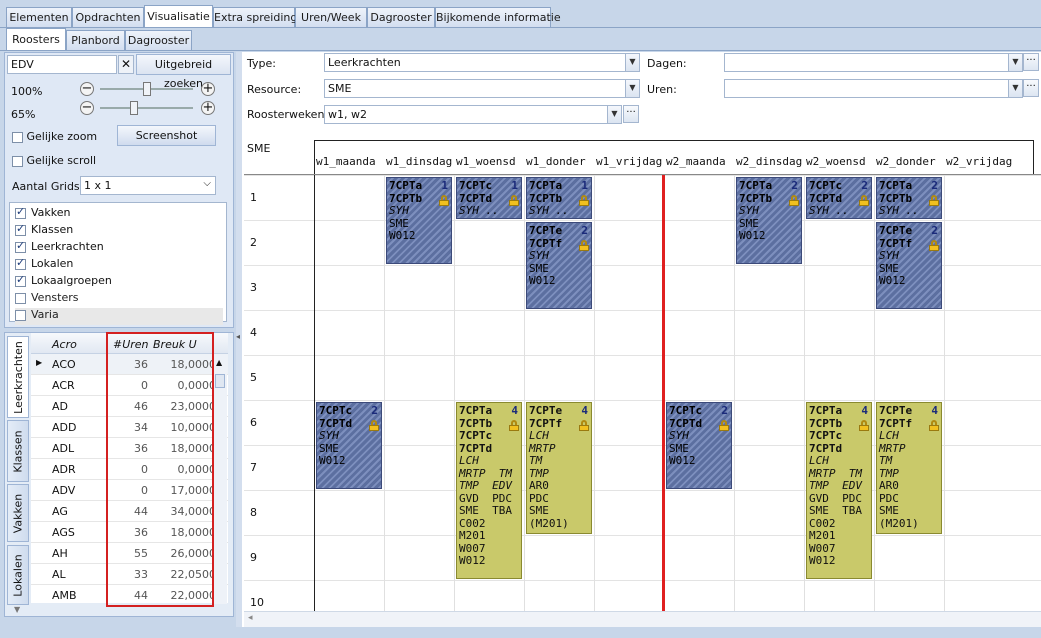 This screenshot has height=638, width=1041. Describe the element at coordinates (208, 108) in the screenshot. I see `zoom-in-icon-2: +` at that location.